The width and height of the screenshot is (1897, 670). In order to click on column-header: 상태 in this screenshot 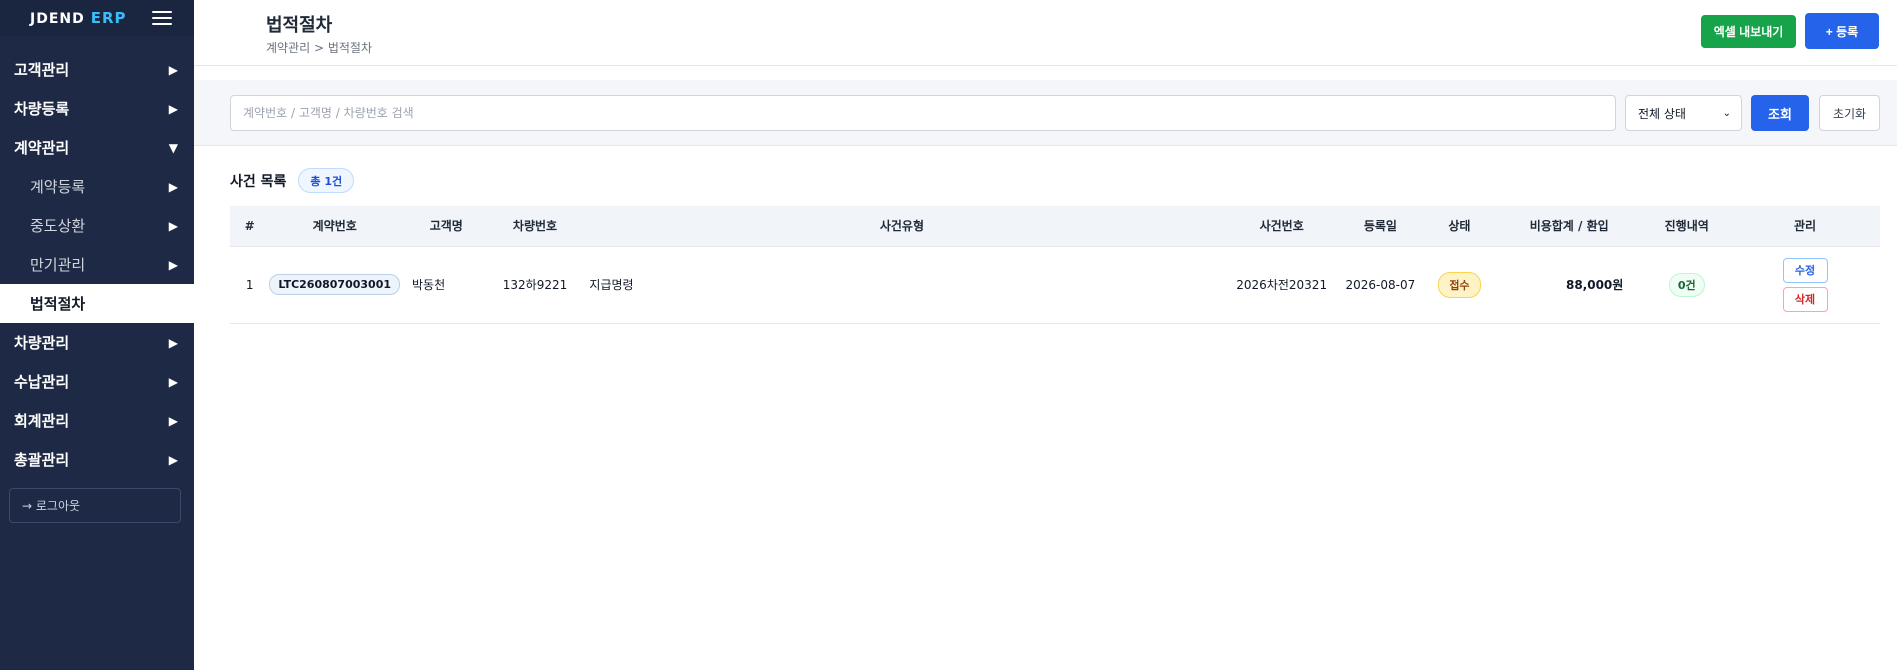, I will do `click(1459, 226)`.